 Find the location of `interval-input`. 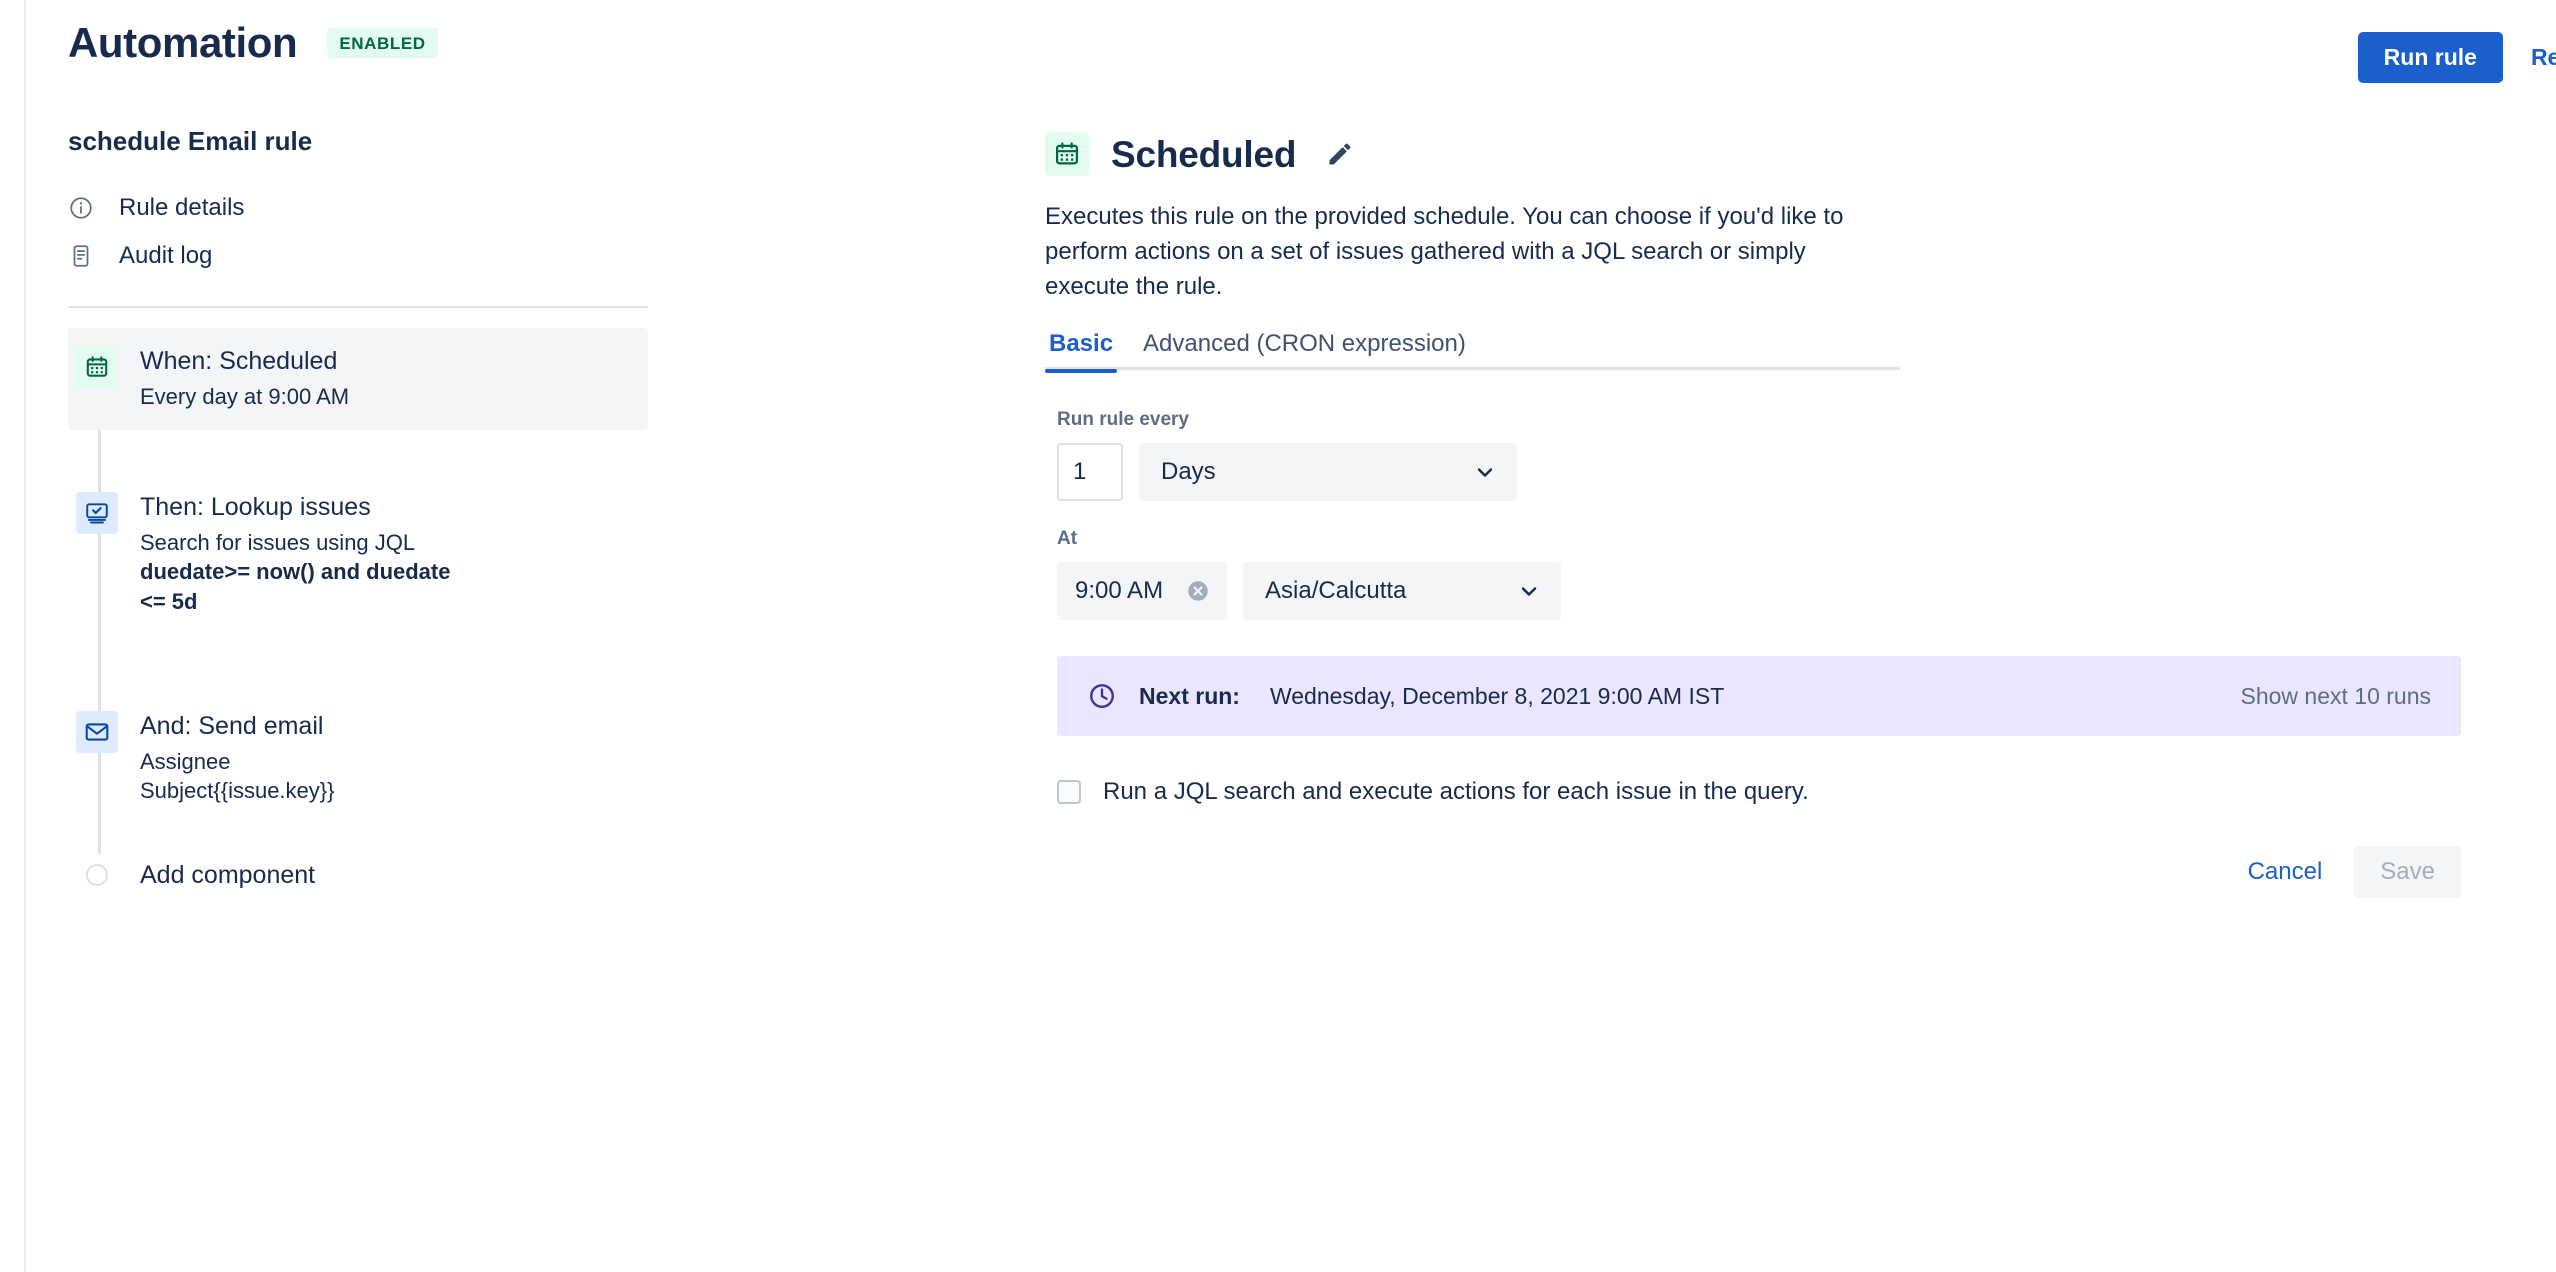

interval-input is located at coordinates (1090, 472).